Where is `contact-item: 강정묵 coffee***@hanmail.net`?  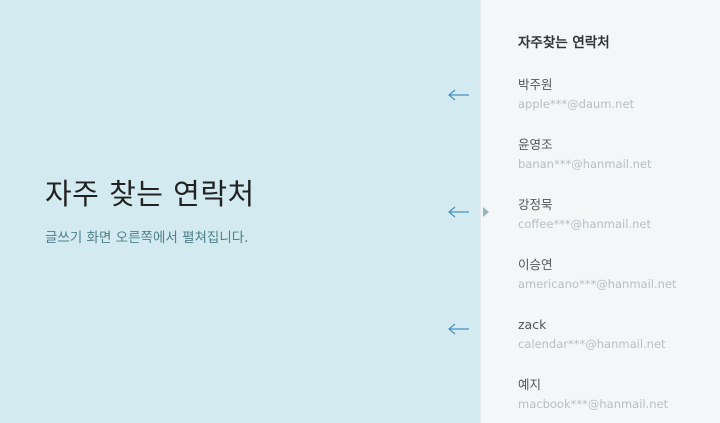
contact-item: 강정묵 coffee***@hanmail.net is located at coordinates (613, 214).